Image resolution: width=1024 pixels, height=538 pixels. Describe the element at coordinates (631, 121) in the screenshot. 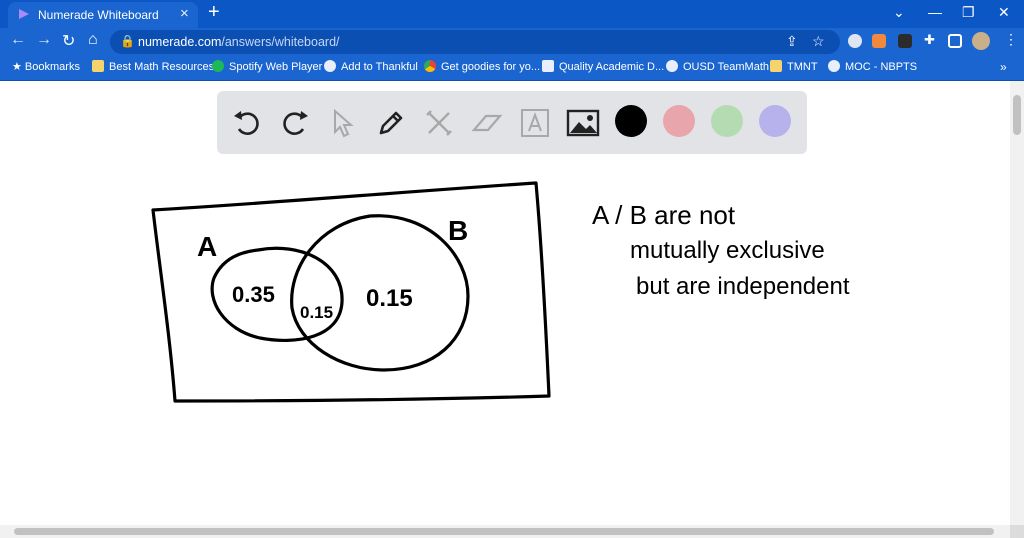

I see `color-swatch-black` at that location.